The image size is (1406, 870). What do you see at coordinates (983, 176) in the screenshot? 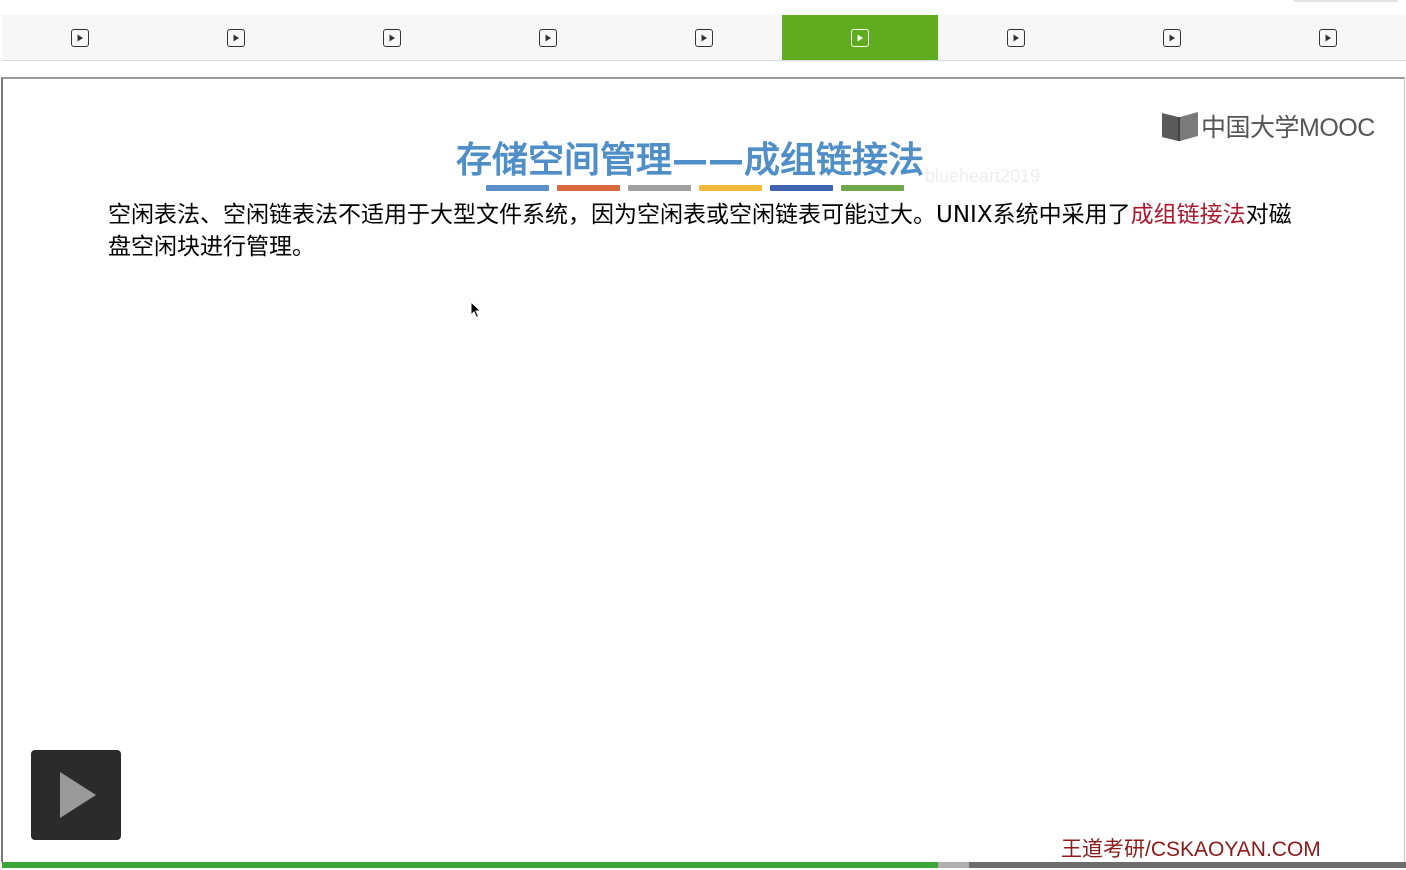
I see `watermark: blueheart2019` at bounding box center [983, 176].